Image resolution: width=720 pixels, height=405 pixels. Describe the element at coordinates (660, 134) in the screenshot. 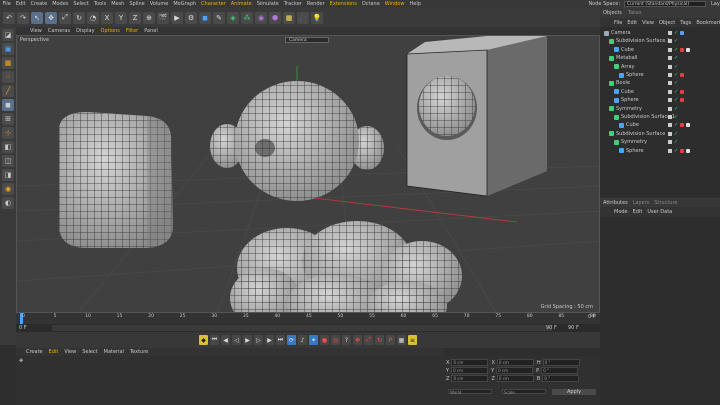

I see `object-row: Subdivision Surface ✓` at that location.